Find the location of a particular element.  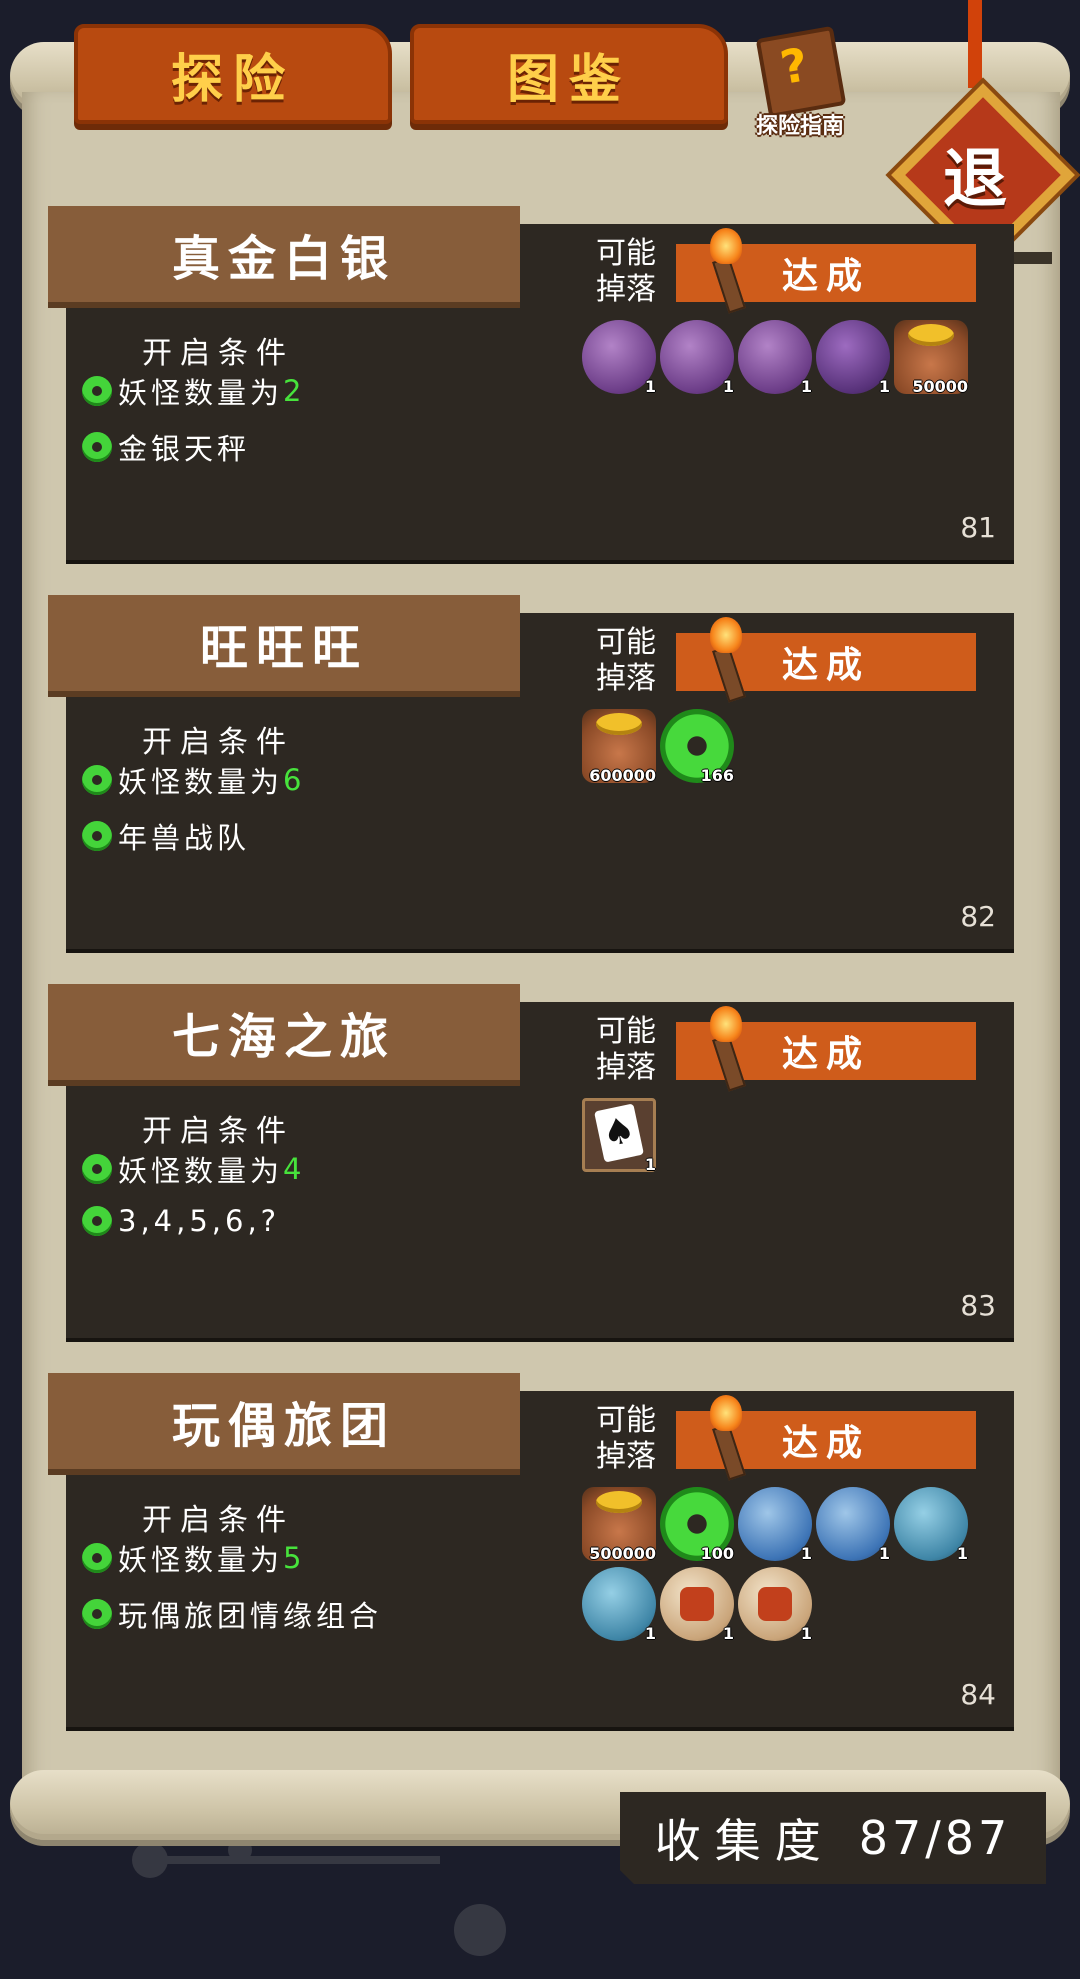

condition-combo: 金银天秤 is located at coordinates (166, 447).